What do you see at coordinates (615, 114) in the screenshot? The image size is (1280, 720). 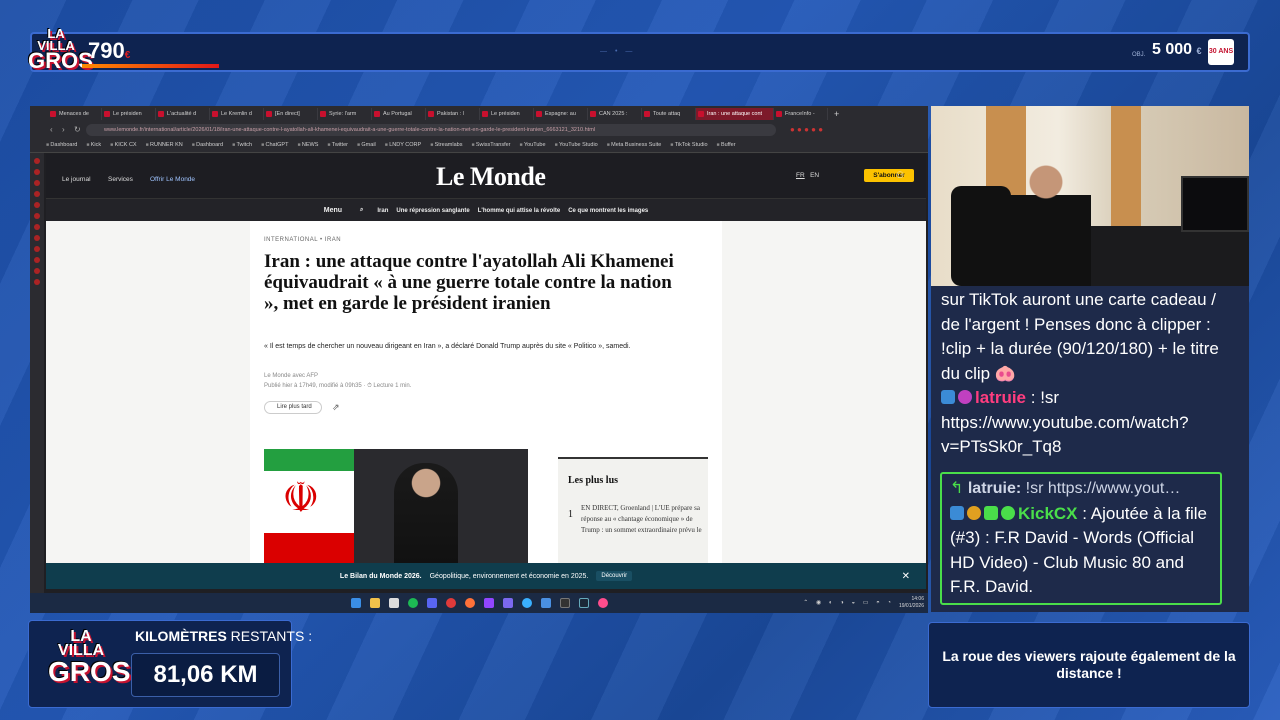 I see `browser-tab: CAN 2025 :` at bounding box center [615, 114].